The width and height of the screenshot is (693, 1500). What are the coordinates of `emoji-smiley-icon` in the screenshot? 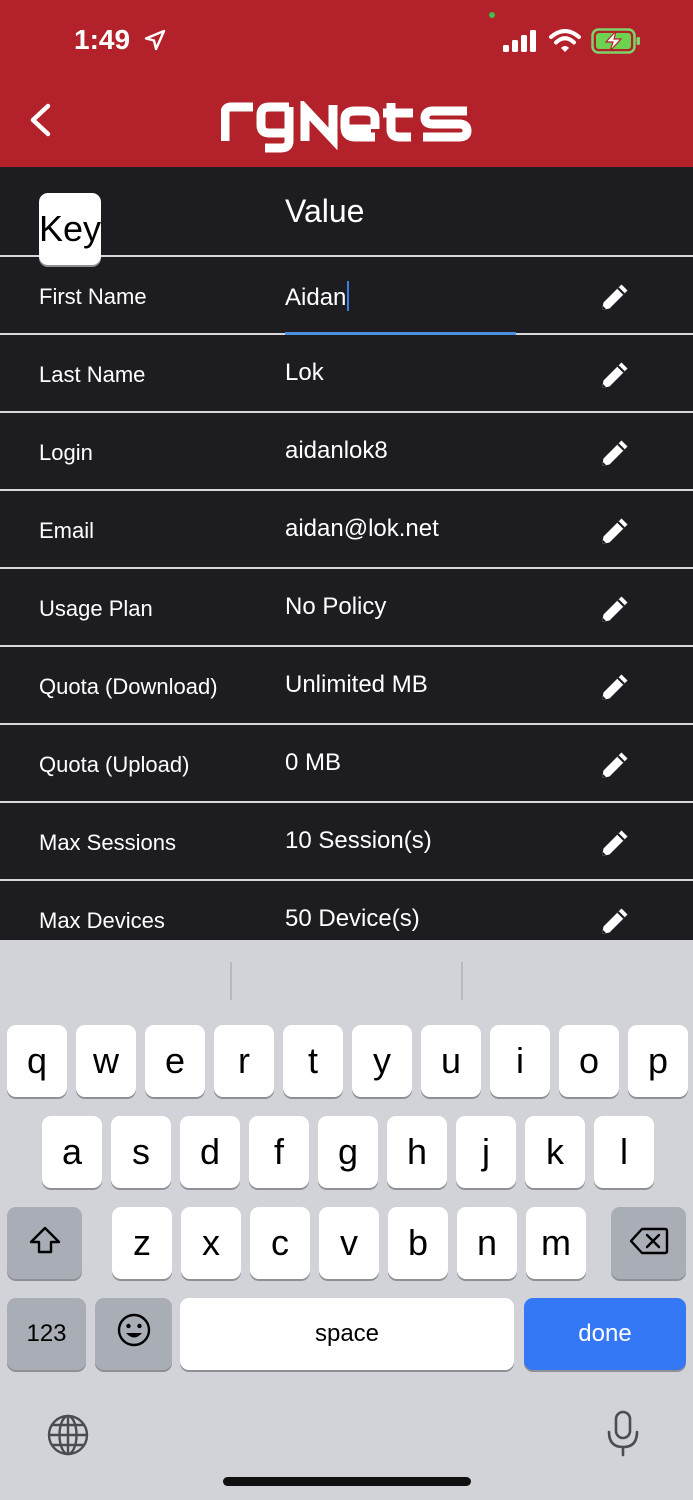 It's located at (134, 1334).